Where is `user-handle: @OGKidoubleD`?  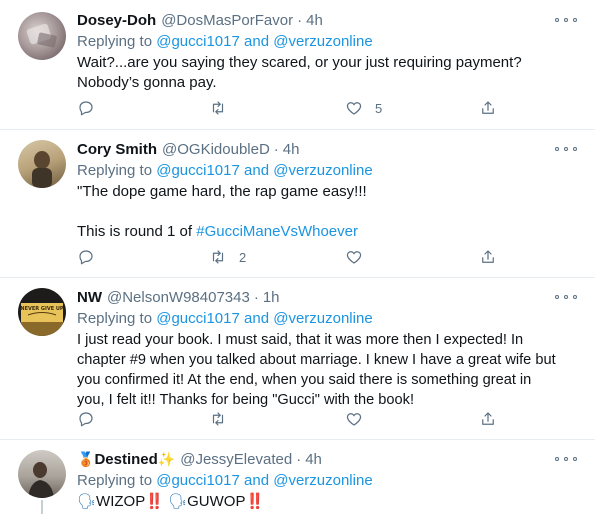
user-handle: @OGKidoubleD is located at coordinates (216, 149).